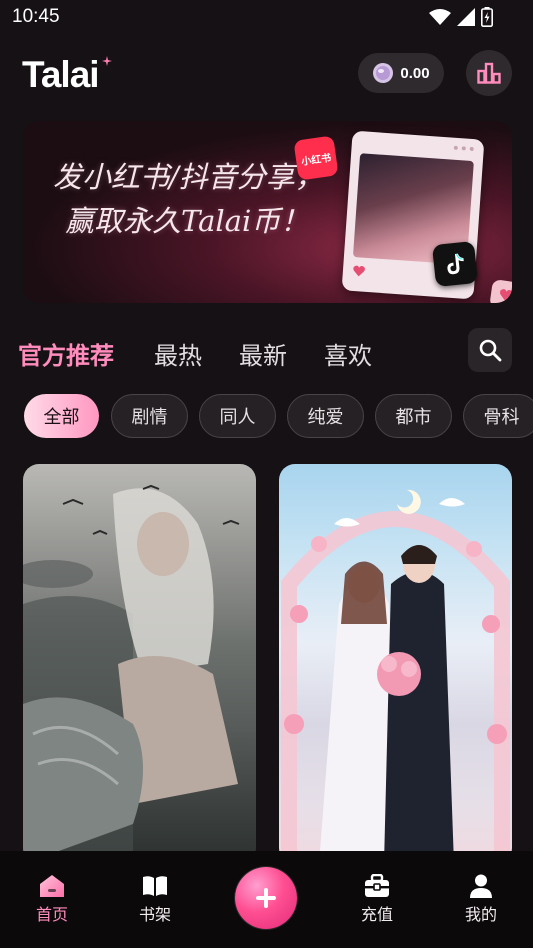  Describe the element at coordinates (376, 914) in the screenshot. I see `nav-recharge-label: 充值` at that location.